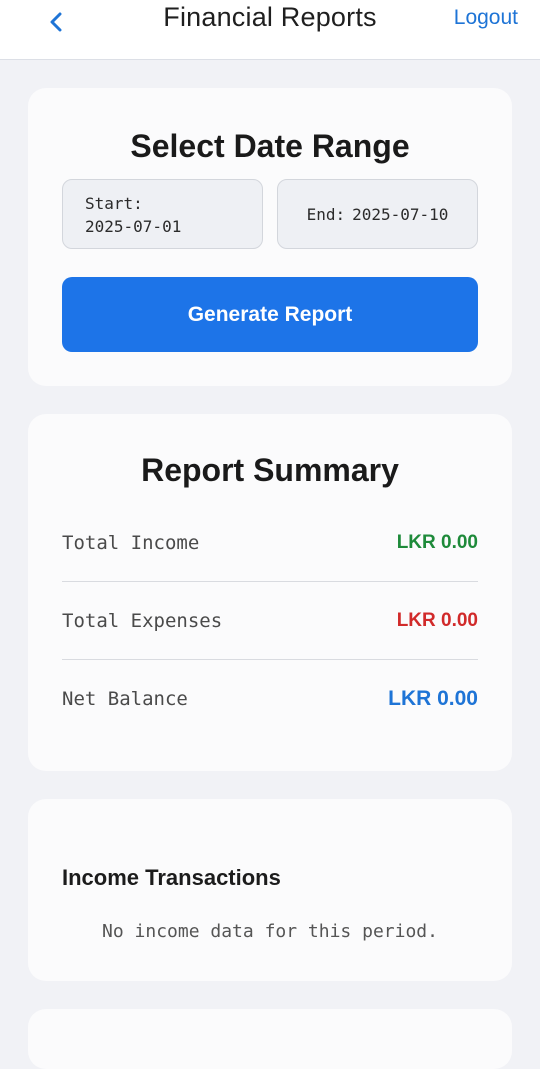 This screenshot has height=1069, width=540. I want to click on total-income-label: Total Income, so click(131, 542).